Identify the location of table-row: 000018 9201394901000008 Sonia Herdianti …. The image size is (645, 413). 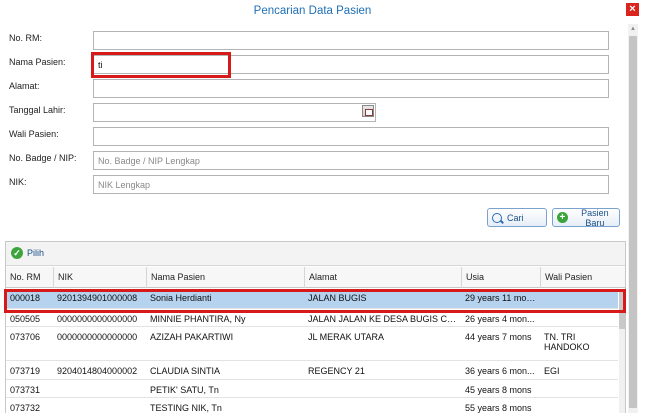
(312, 299).